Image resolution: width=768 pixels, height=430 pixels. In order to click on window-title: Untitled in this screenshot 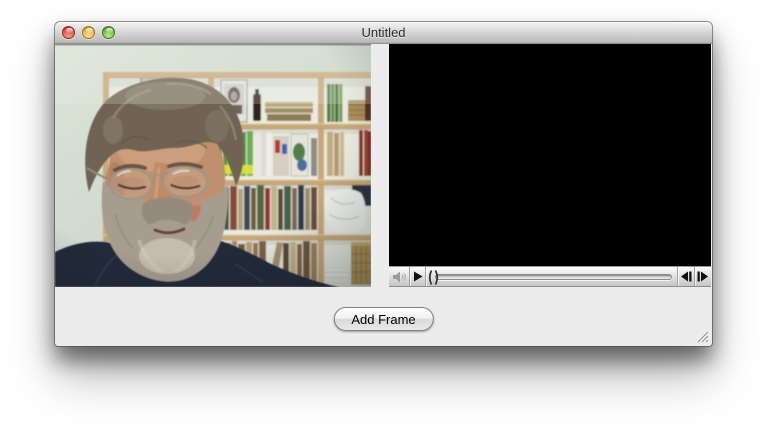, I will do `click(383, 32)`.